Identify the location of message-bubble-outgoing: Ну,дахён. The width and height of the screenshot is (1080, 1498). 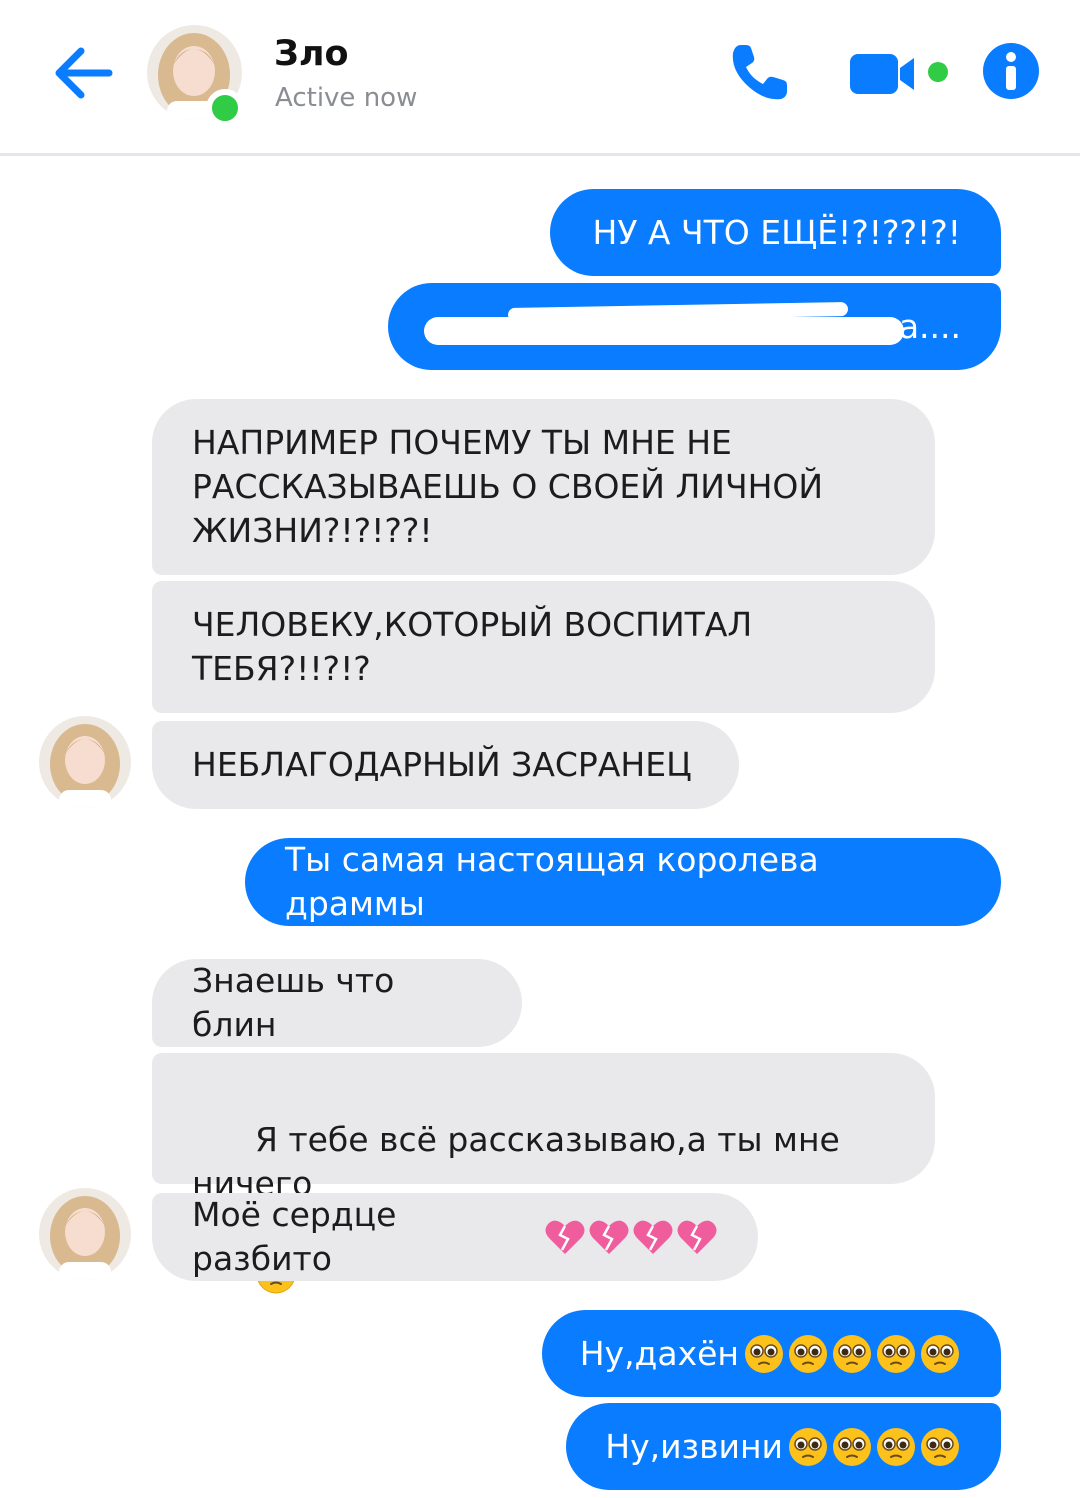
(771, 1353).